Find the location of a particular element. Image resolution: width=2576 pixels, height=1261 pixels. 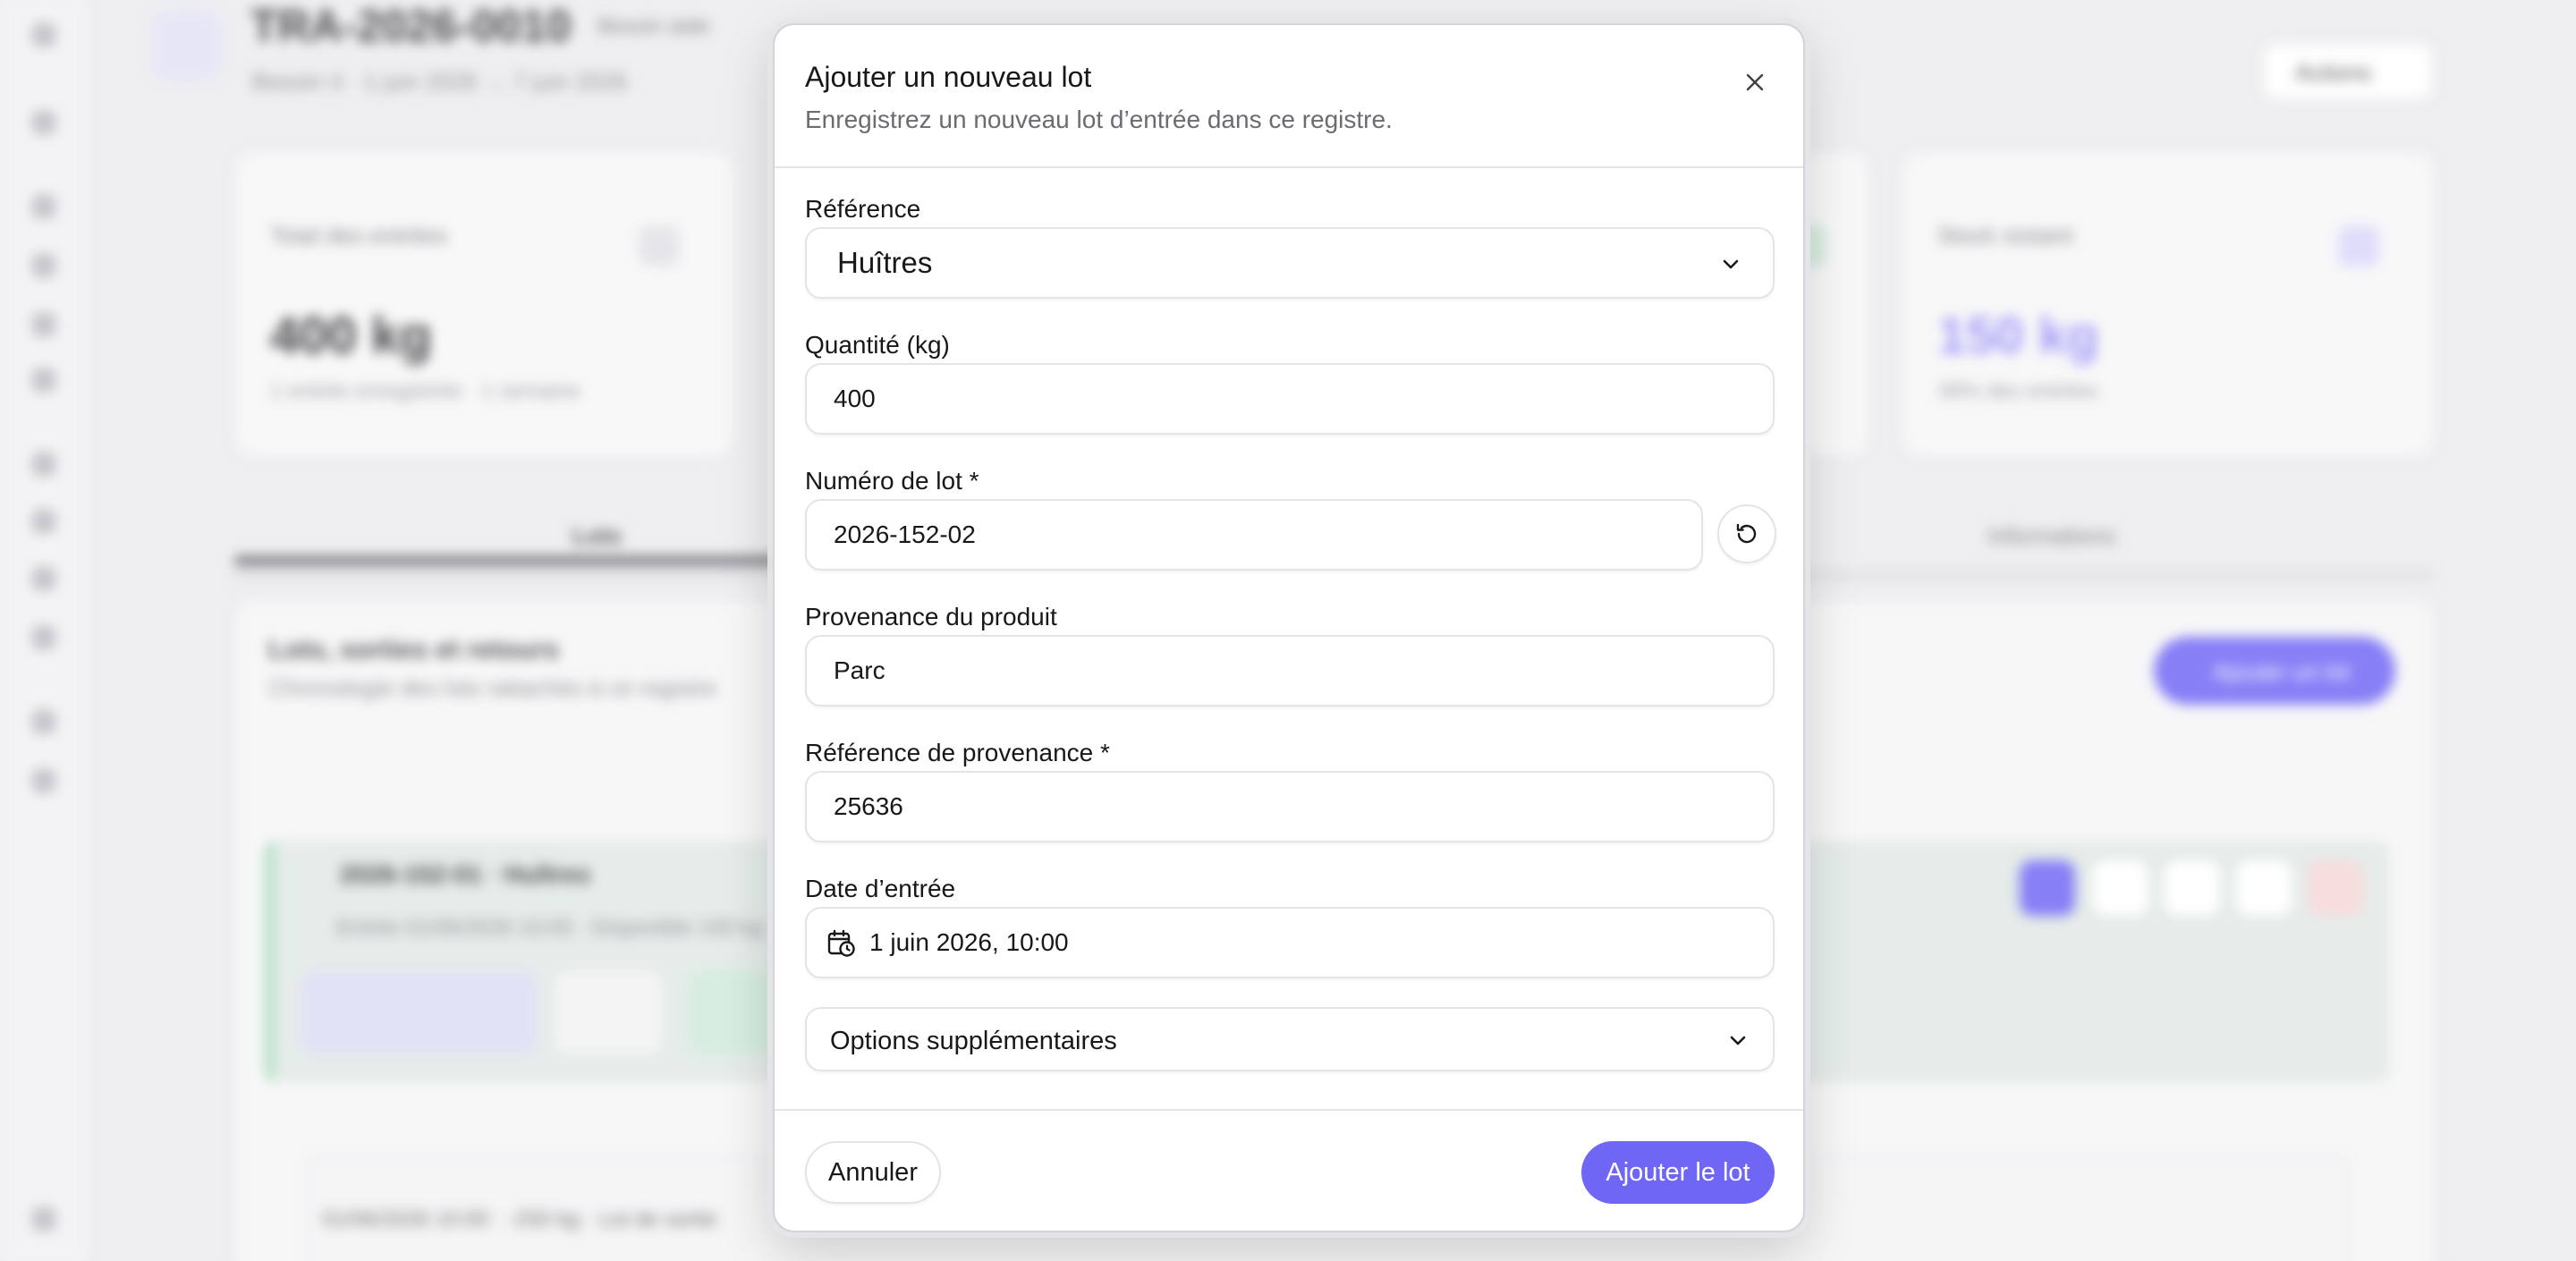

quantity-label: Quantité (kg) is located at coordinates (877, 345).